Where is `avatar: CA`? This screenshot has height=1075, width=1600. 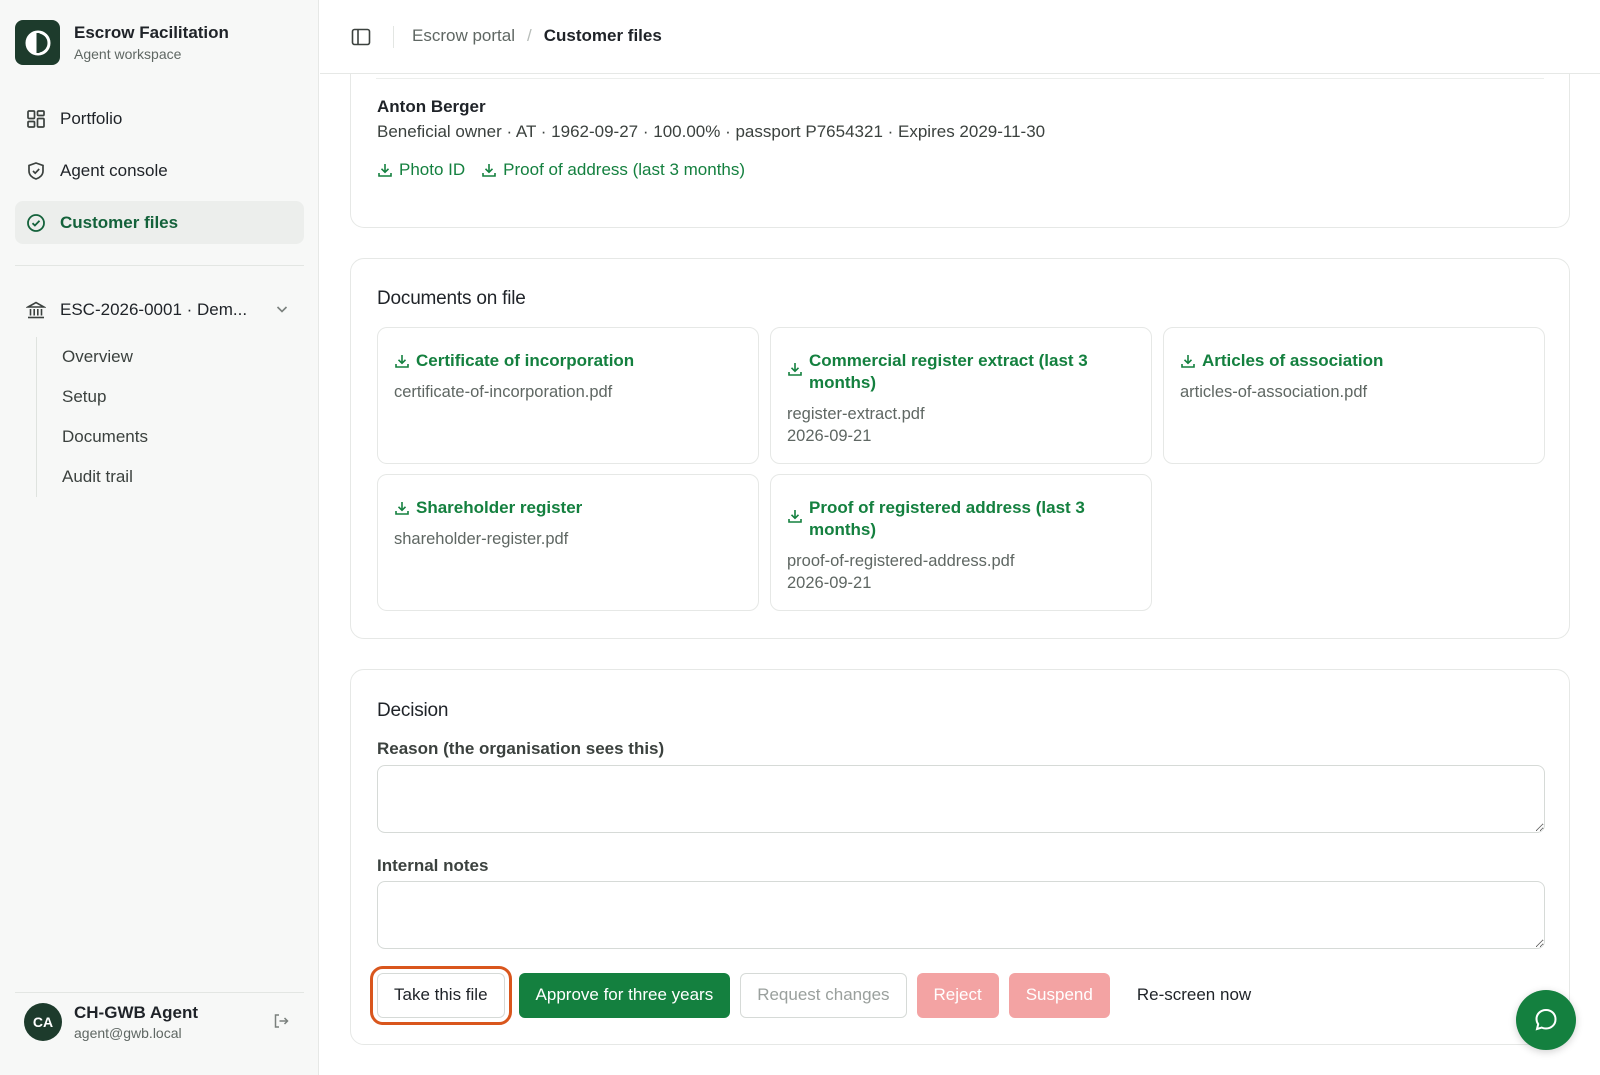
avatar: CA is located at coordinates (43, 1022).